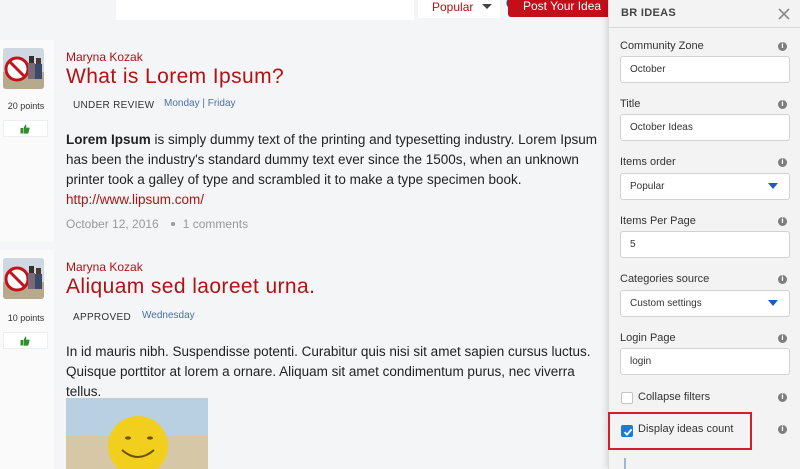 The height and width of the screenshot is (469, 800). What do you see at coordinates (320, 10) in the screenshot?
I see `search-input` at bounding box center [320, 10].